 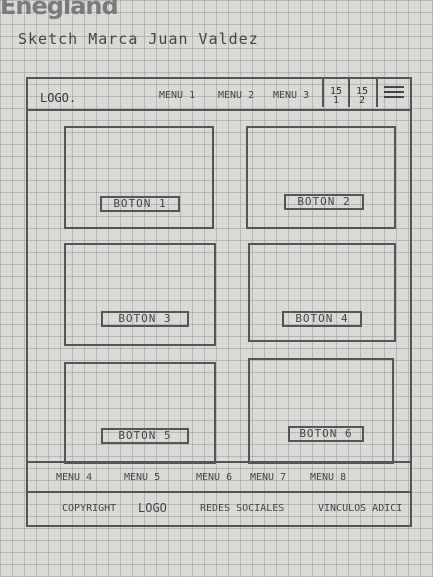 I want to click on footer-logo: LOGO, so click(x=152, y=508).